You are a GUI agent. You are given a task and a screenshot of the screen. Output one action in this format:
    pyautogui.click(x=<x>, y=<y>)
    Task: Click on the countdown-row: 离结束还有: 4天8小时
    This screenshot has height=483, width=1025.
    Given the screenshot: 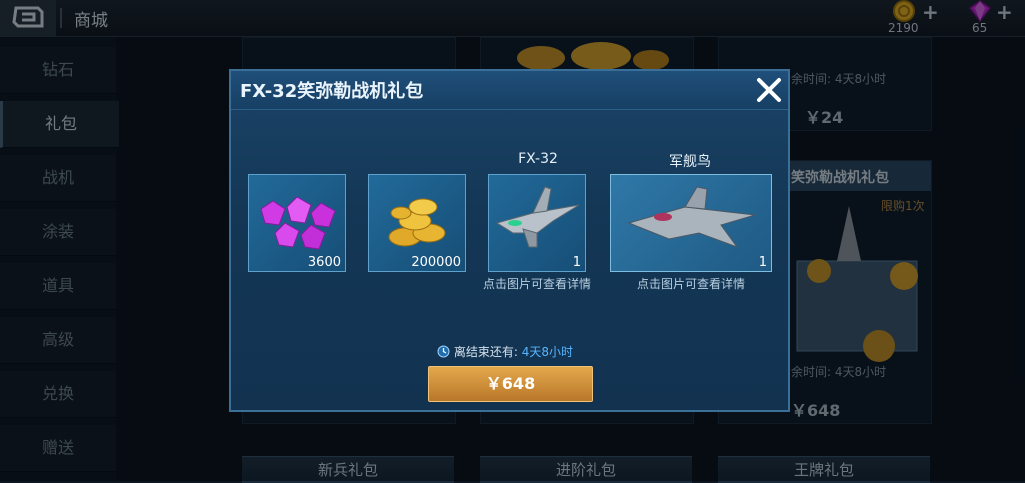 What is the action you would take?
    pyautogui.click(x=505, y=351)
    